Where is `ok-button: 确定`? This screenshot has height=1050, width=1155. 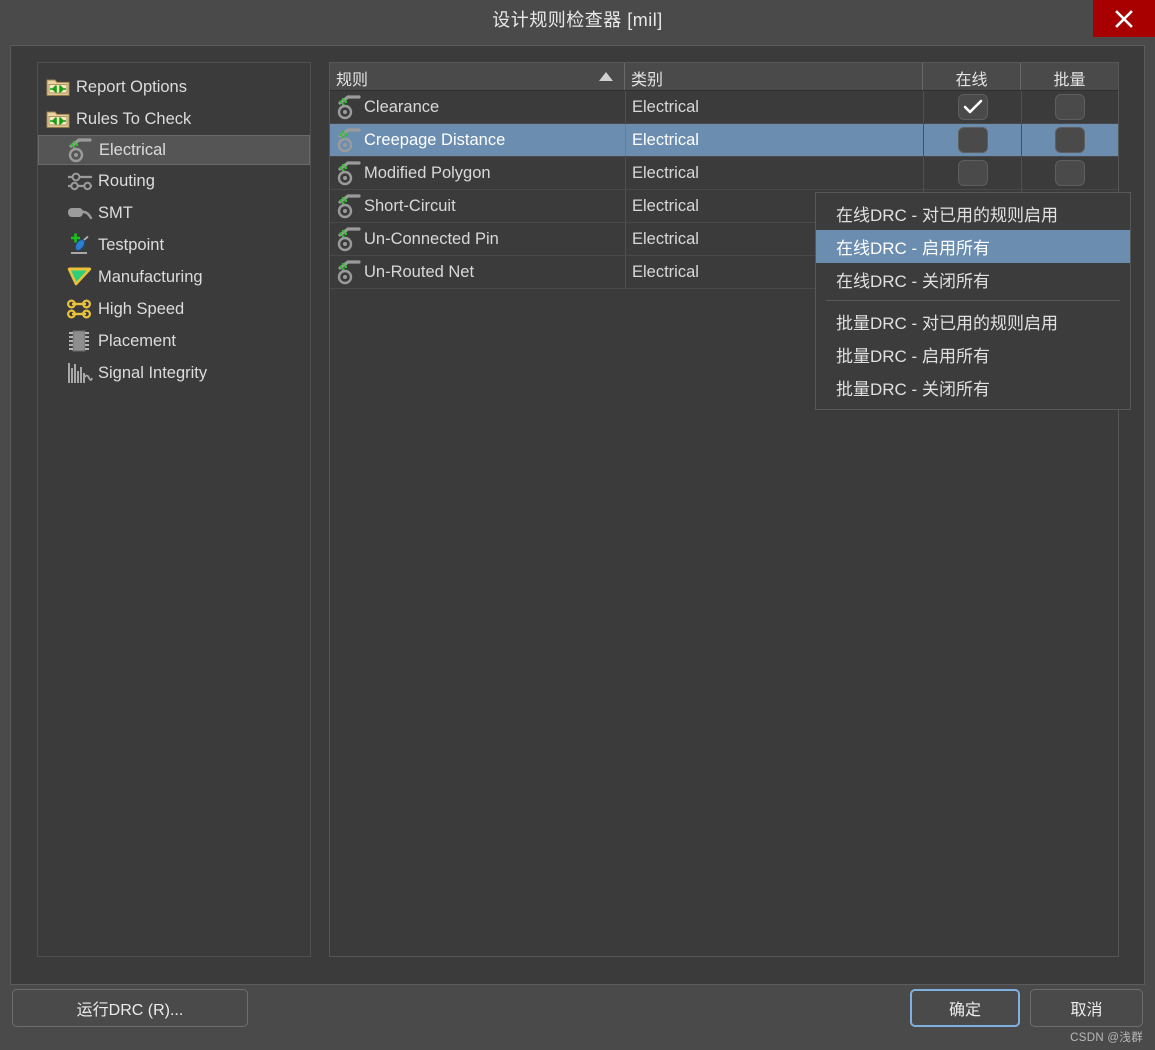 ok-button: 确定 is located at coordinates (965, 1008).